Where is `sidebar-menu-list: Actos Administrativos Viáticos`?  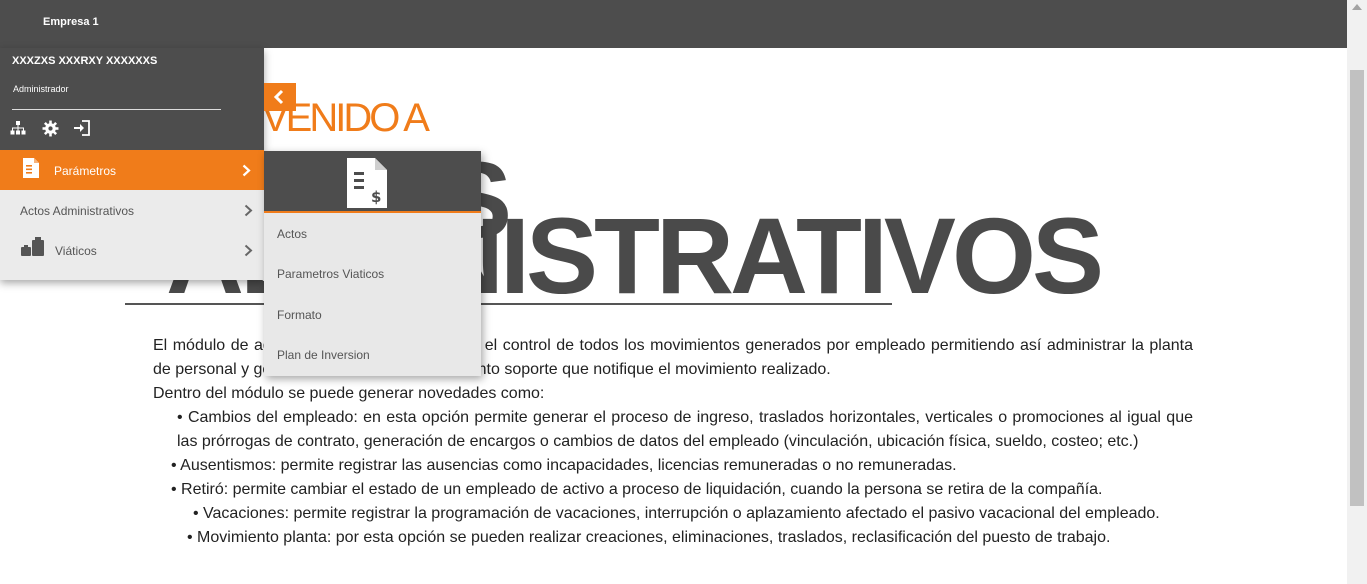 sidebar-menu-list: Actos Administrativos Viáticos is located at coordinates (132, 235).